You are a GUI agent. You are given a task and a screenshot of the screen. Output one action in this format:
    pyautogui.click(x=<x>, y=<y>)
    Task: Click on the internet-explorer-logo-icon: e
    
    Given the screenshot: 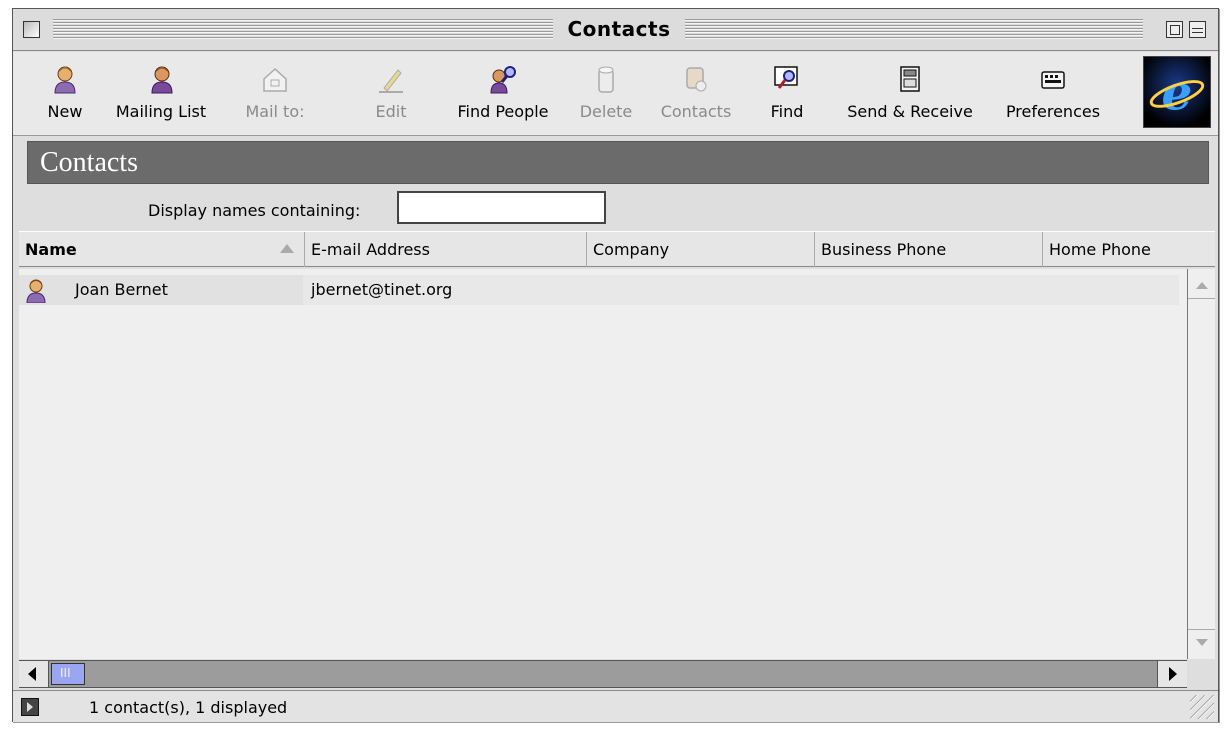 What is the action you would take?
    pyautogui.click(x=1177, y=92)
    